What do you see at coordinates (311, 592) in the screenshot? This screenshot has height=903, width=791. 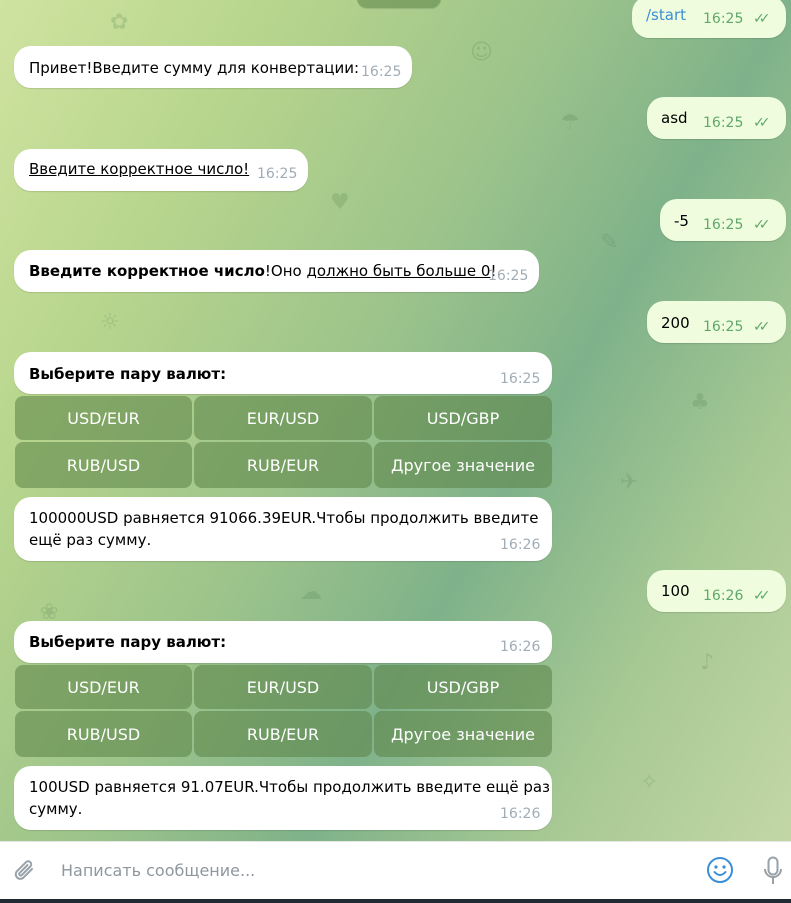 I see `doodle-icon: ☁` at bounding box center [311, 592].